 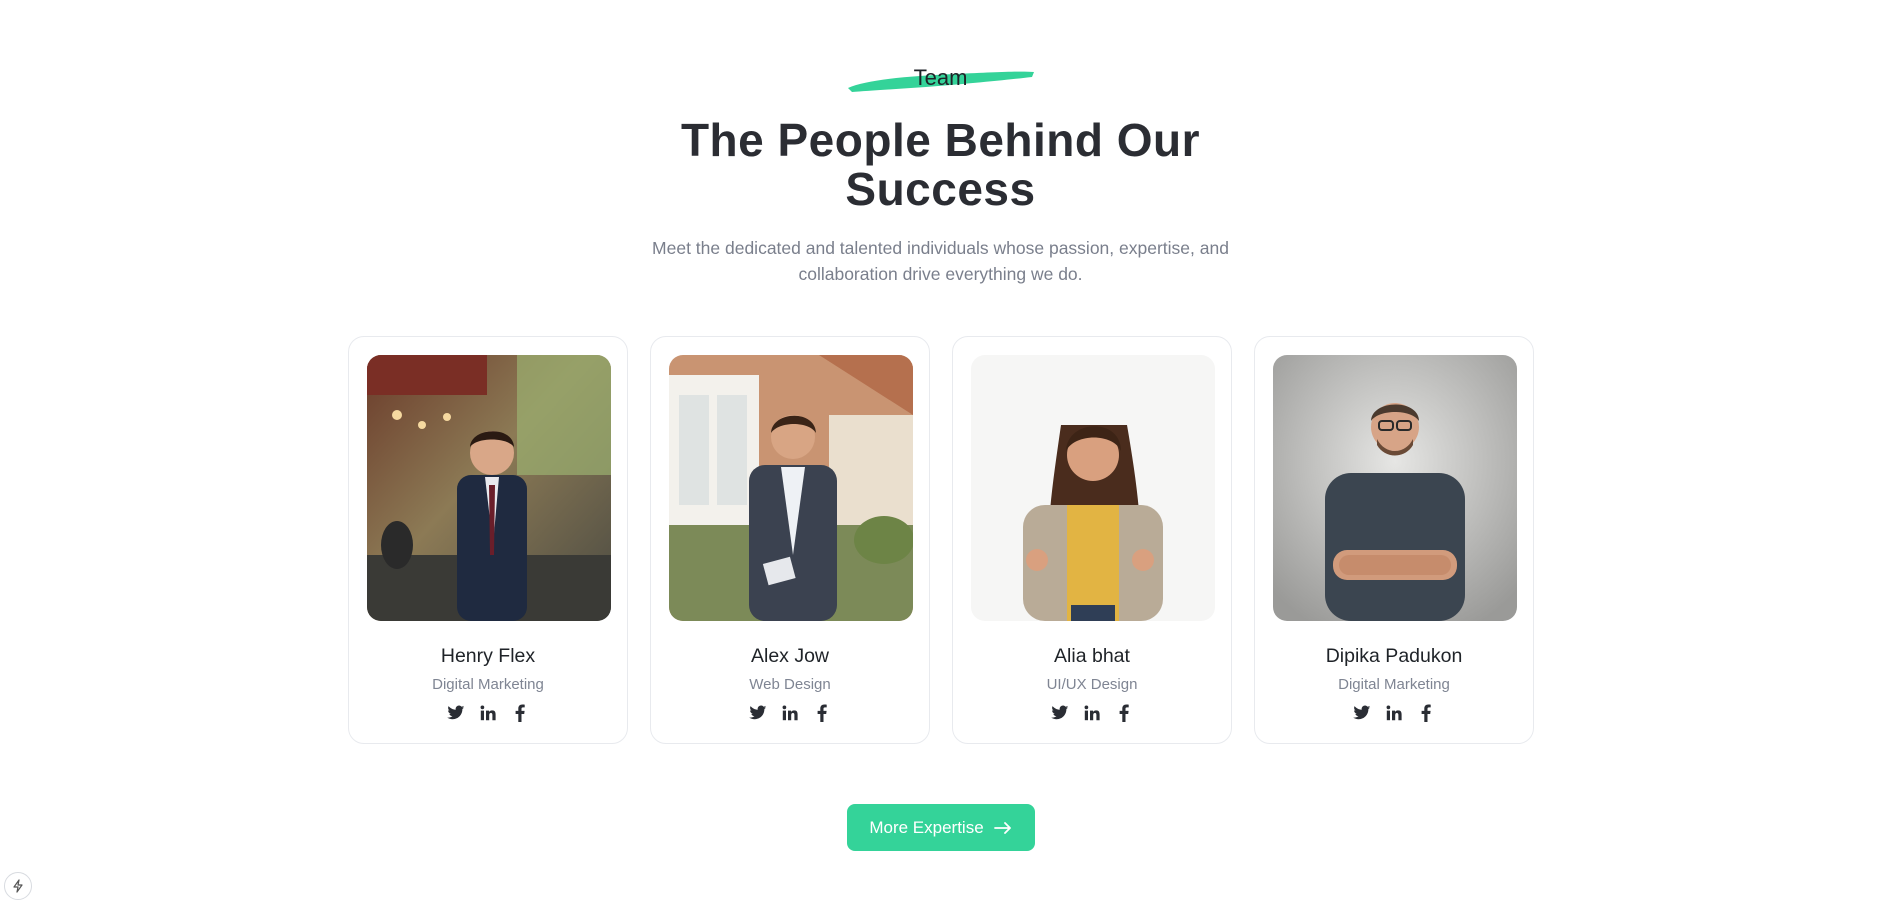 What do you see at coordinates (926, 827) in the screenshot?
I see `more-expertise-label: More Expertise` at bounding box center [926, 827].